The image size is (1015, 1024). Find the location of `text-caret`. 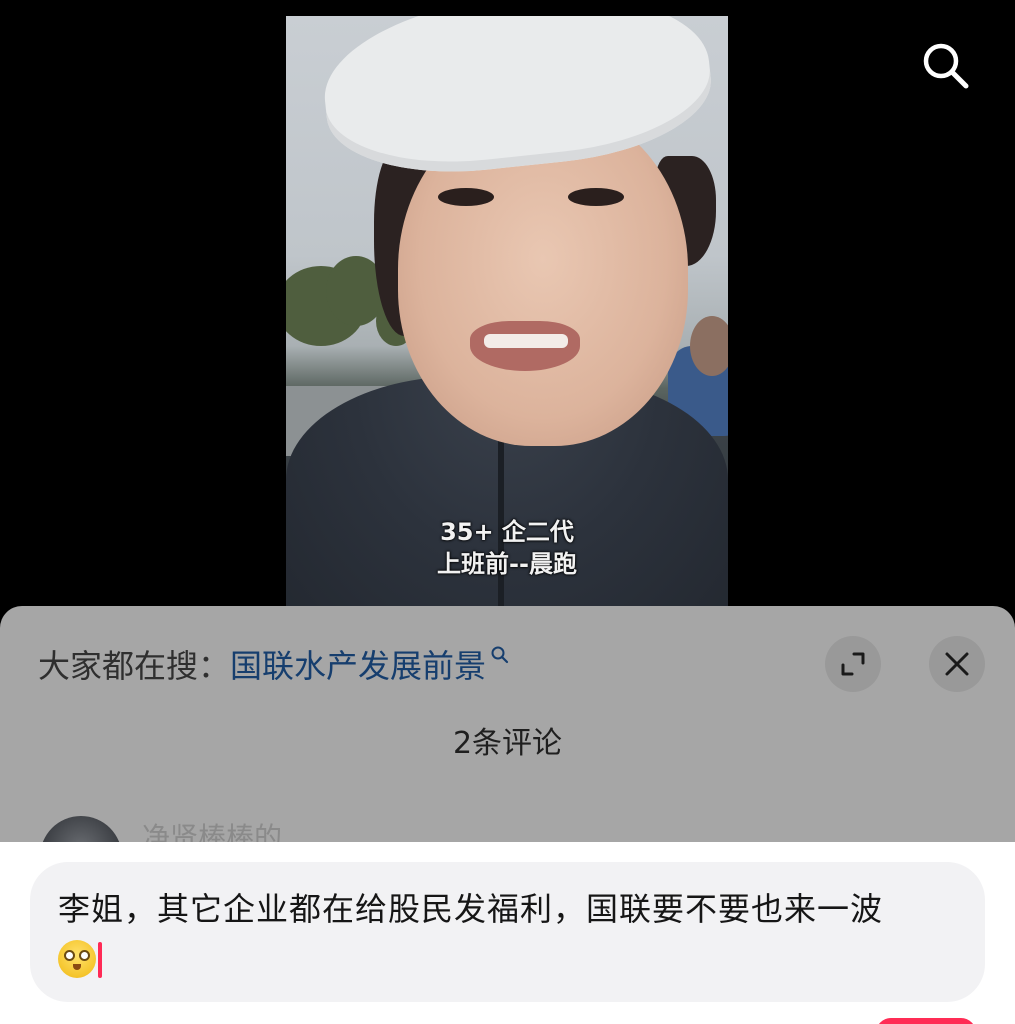

text-caret is located at coordinates (100, 960).